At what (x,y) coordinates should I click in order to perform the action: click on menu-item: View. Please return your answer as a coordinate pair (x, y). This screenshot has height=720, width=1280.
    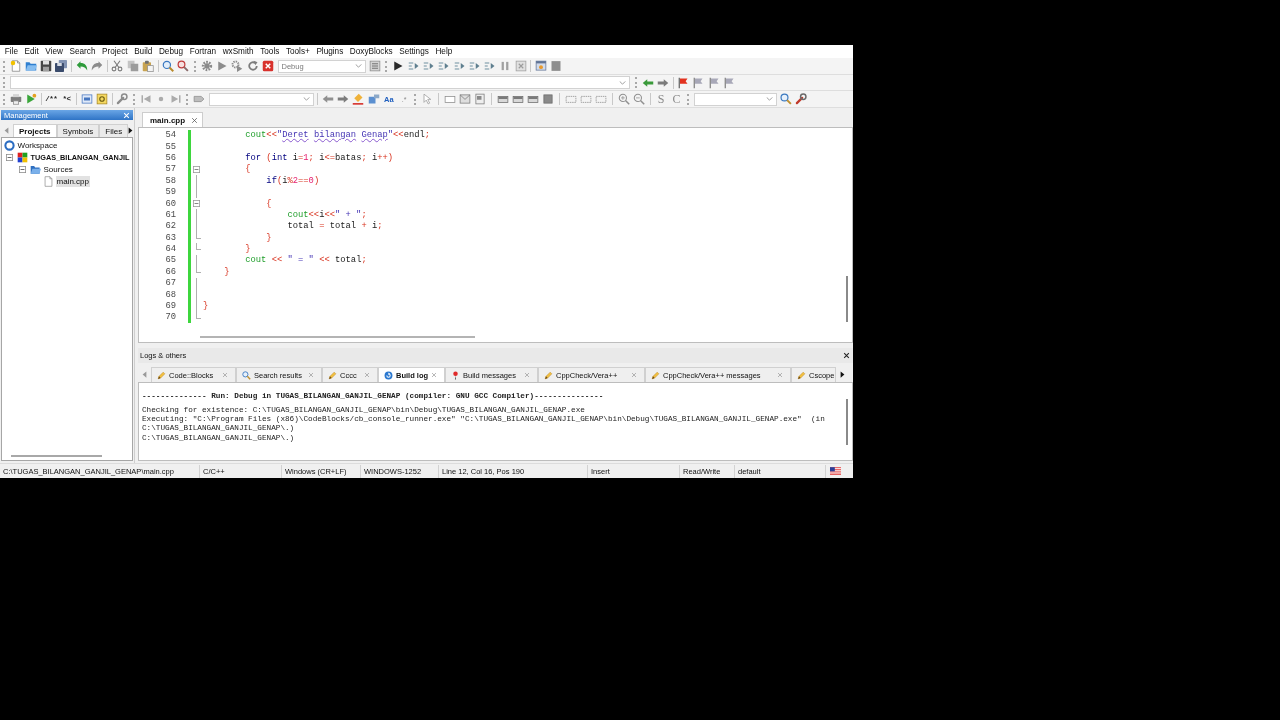
    Looking at the image, I should click on (54, 51).